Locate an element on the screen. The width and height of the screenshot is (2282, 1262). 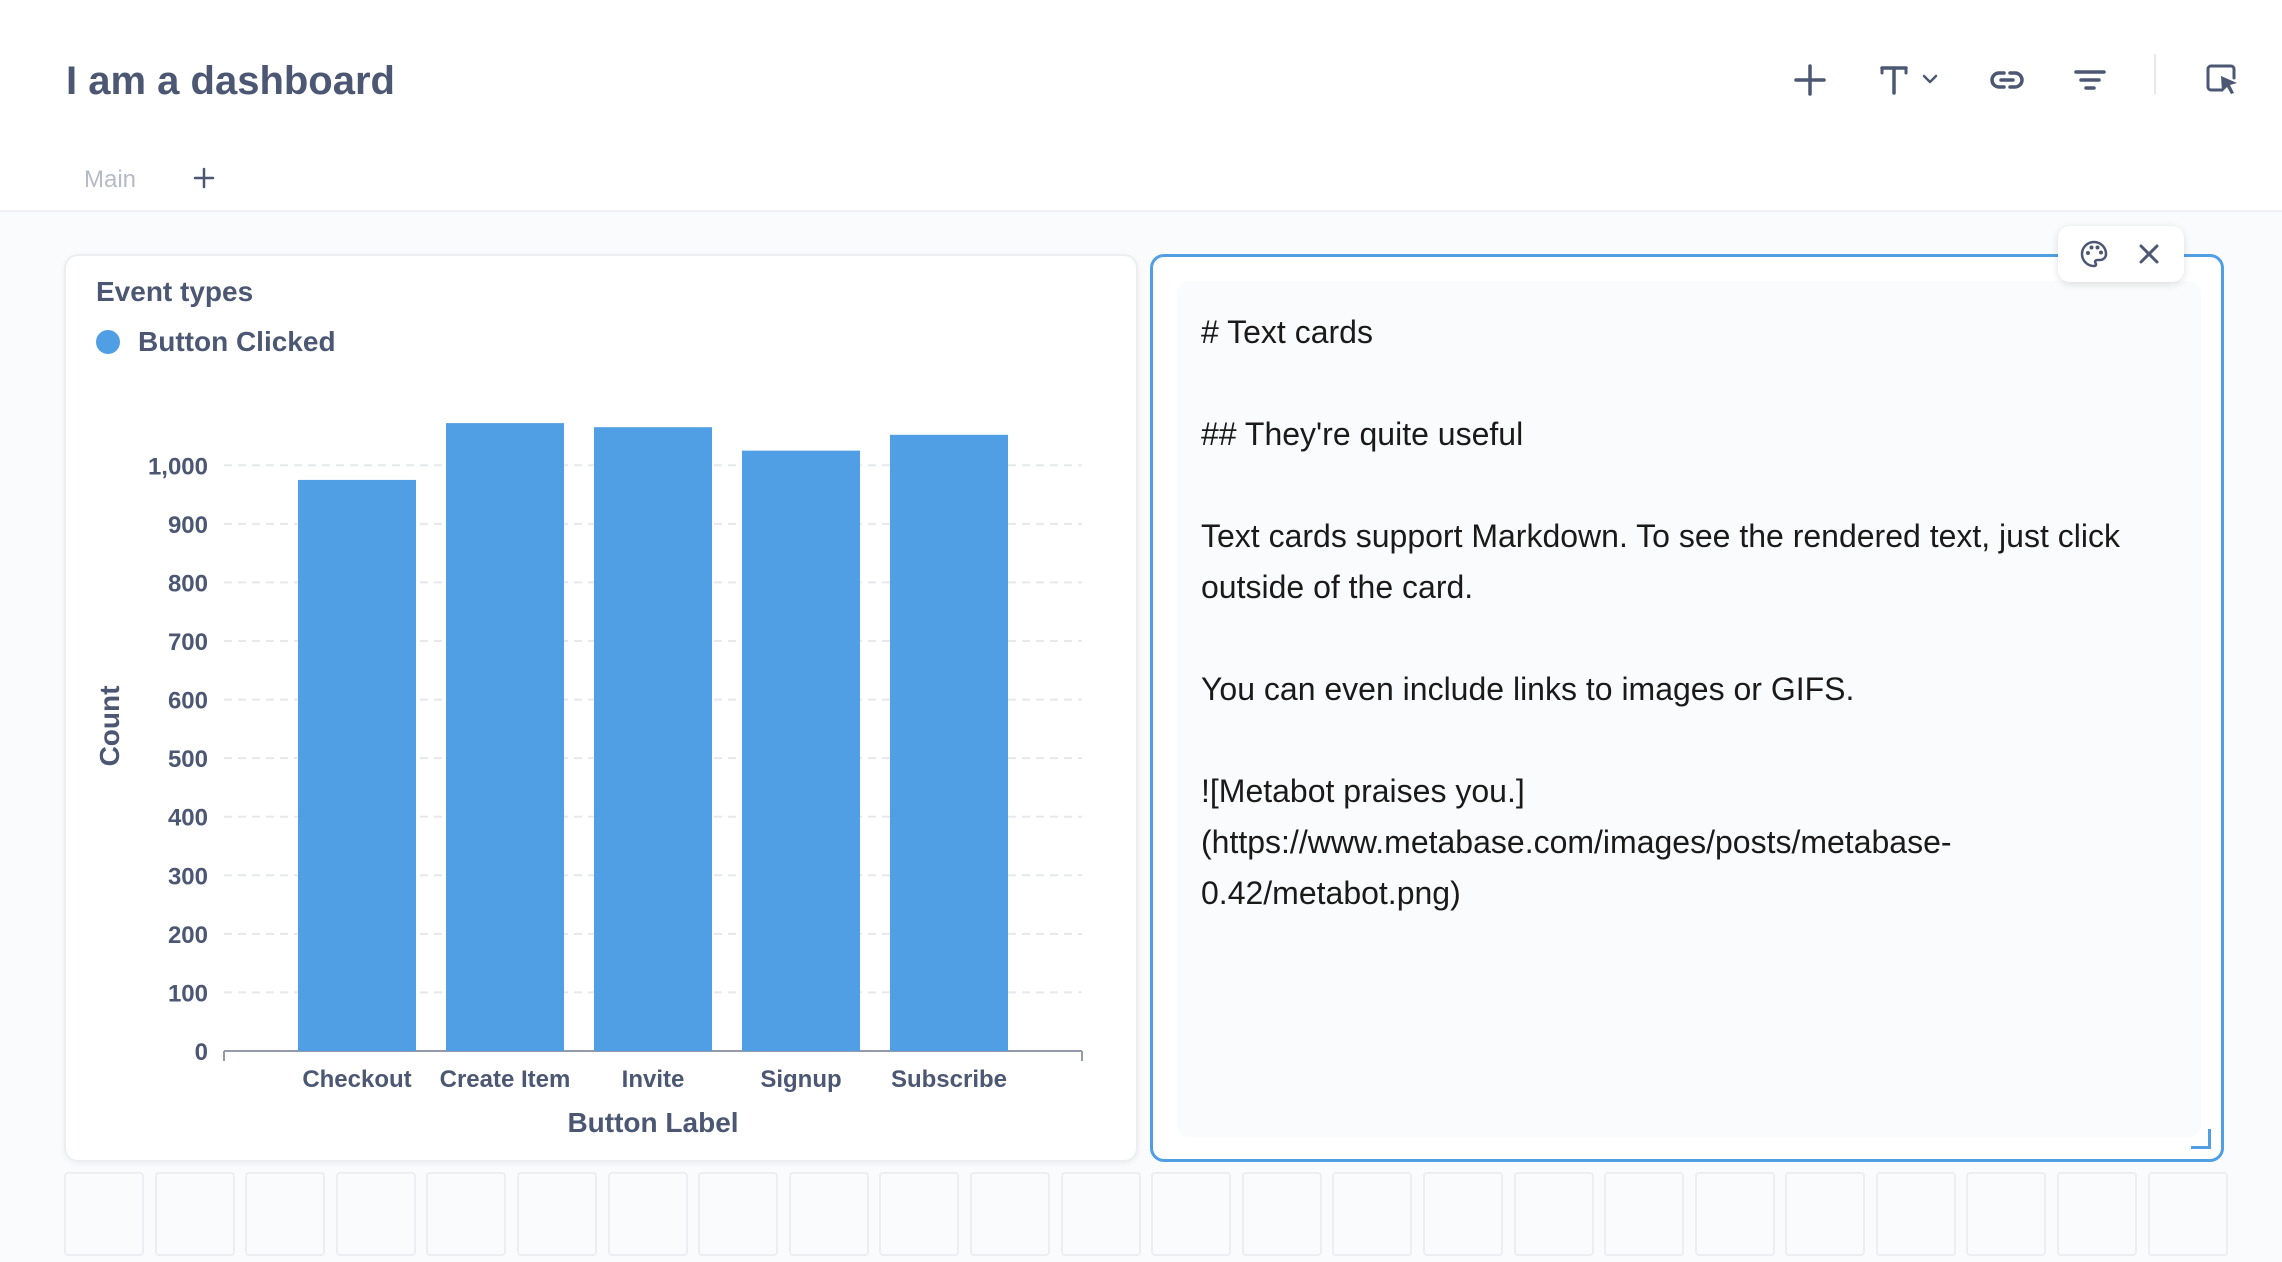
toolbar-divider is located at coordinates (2155, 74).